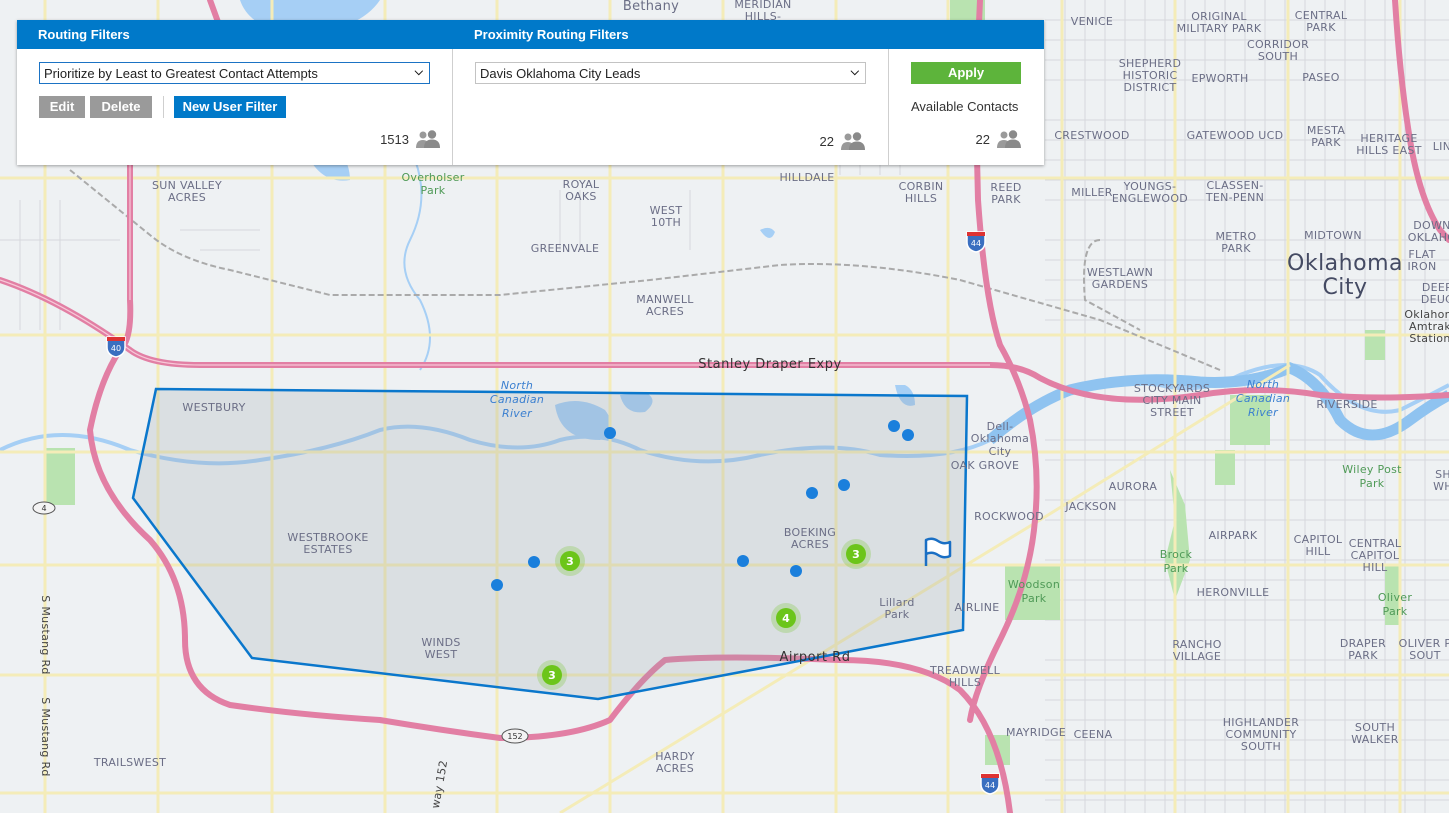 The image size is (1449, 813). I want to click on proximity-filter-selected-value: Davis Oklahoma City Leads, so click(560, 73).